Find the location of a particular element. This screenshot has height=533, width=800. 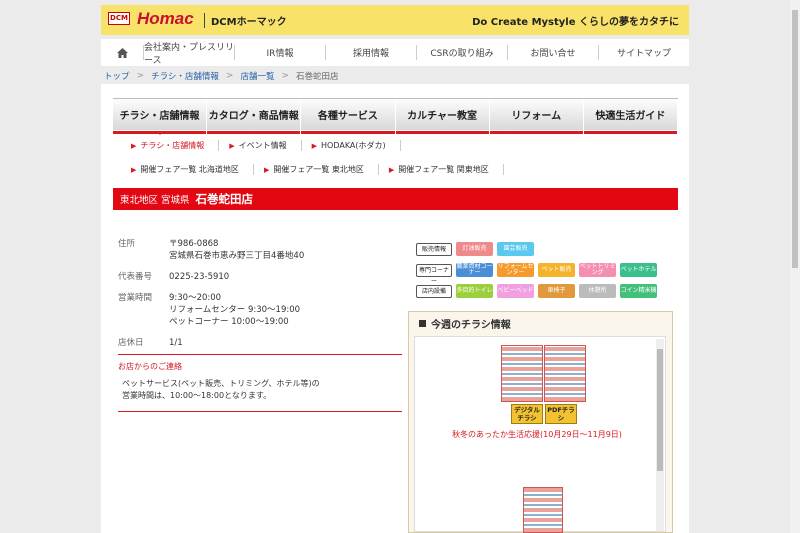

gnav-company: 会社案内・プレスリリース is located at coordinates (188, 54).